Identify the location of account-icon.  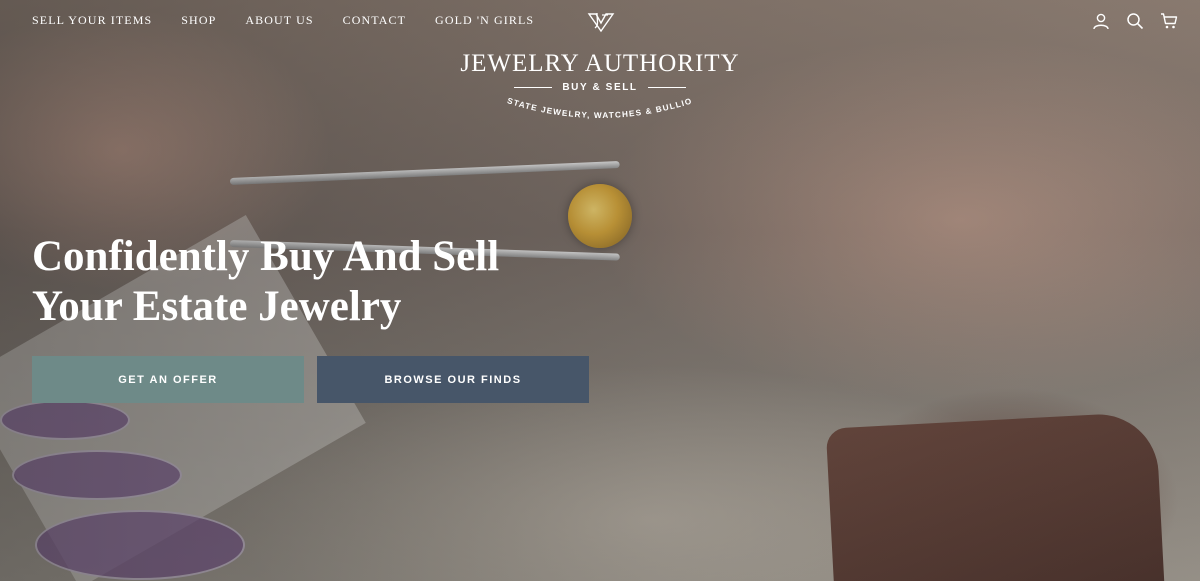
(1101, 21).